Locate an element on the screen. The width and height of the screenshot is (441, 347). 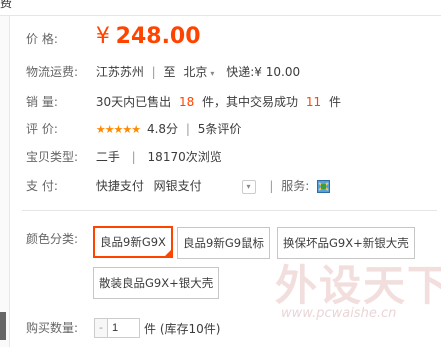
color-option-text: 换保坏品G9X+新银大壳 is located at coordinates (346, 243).